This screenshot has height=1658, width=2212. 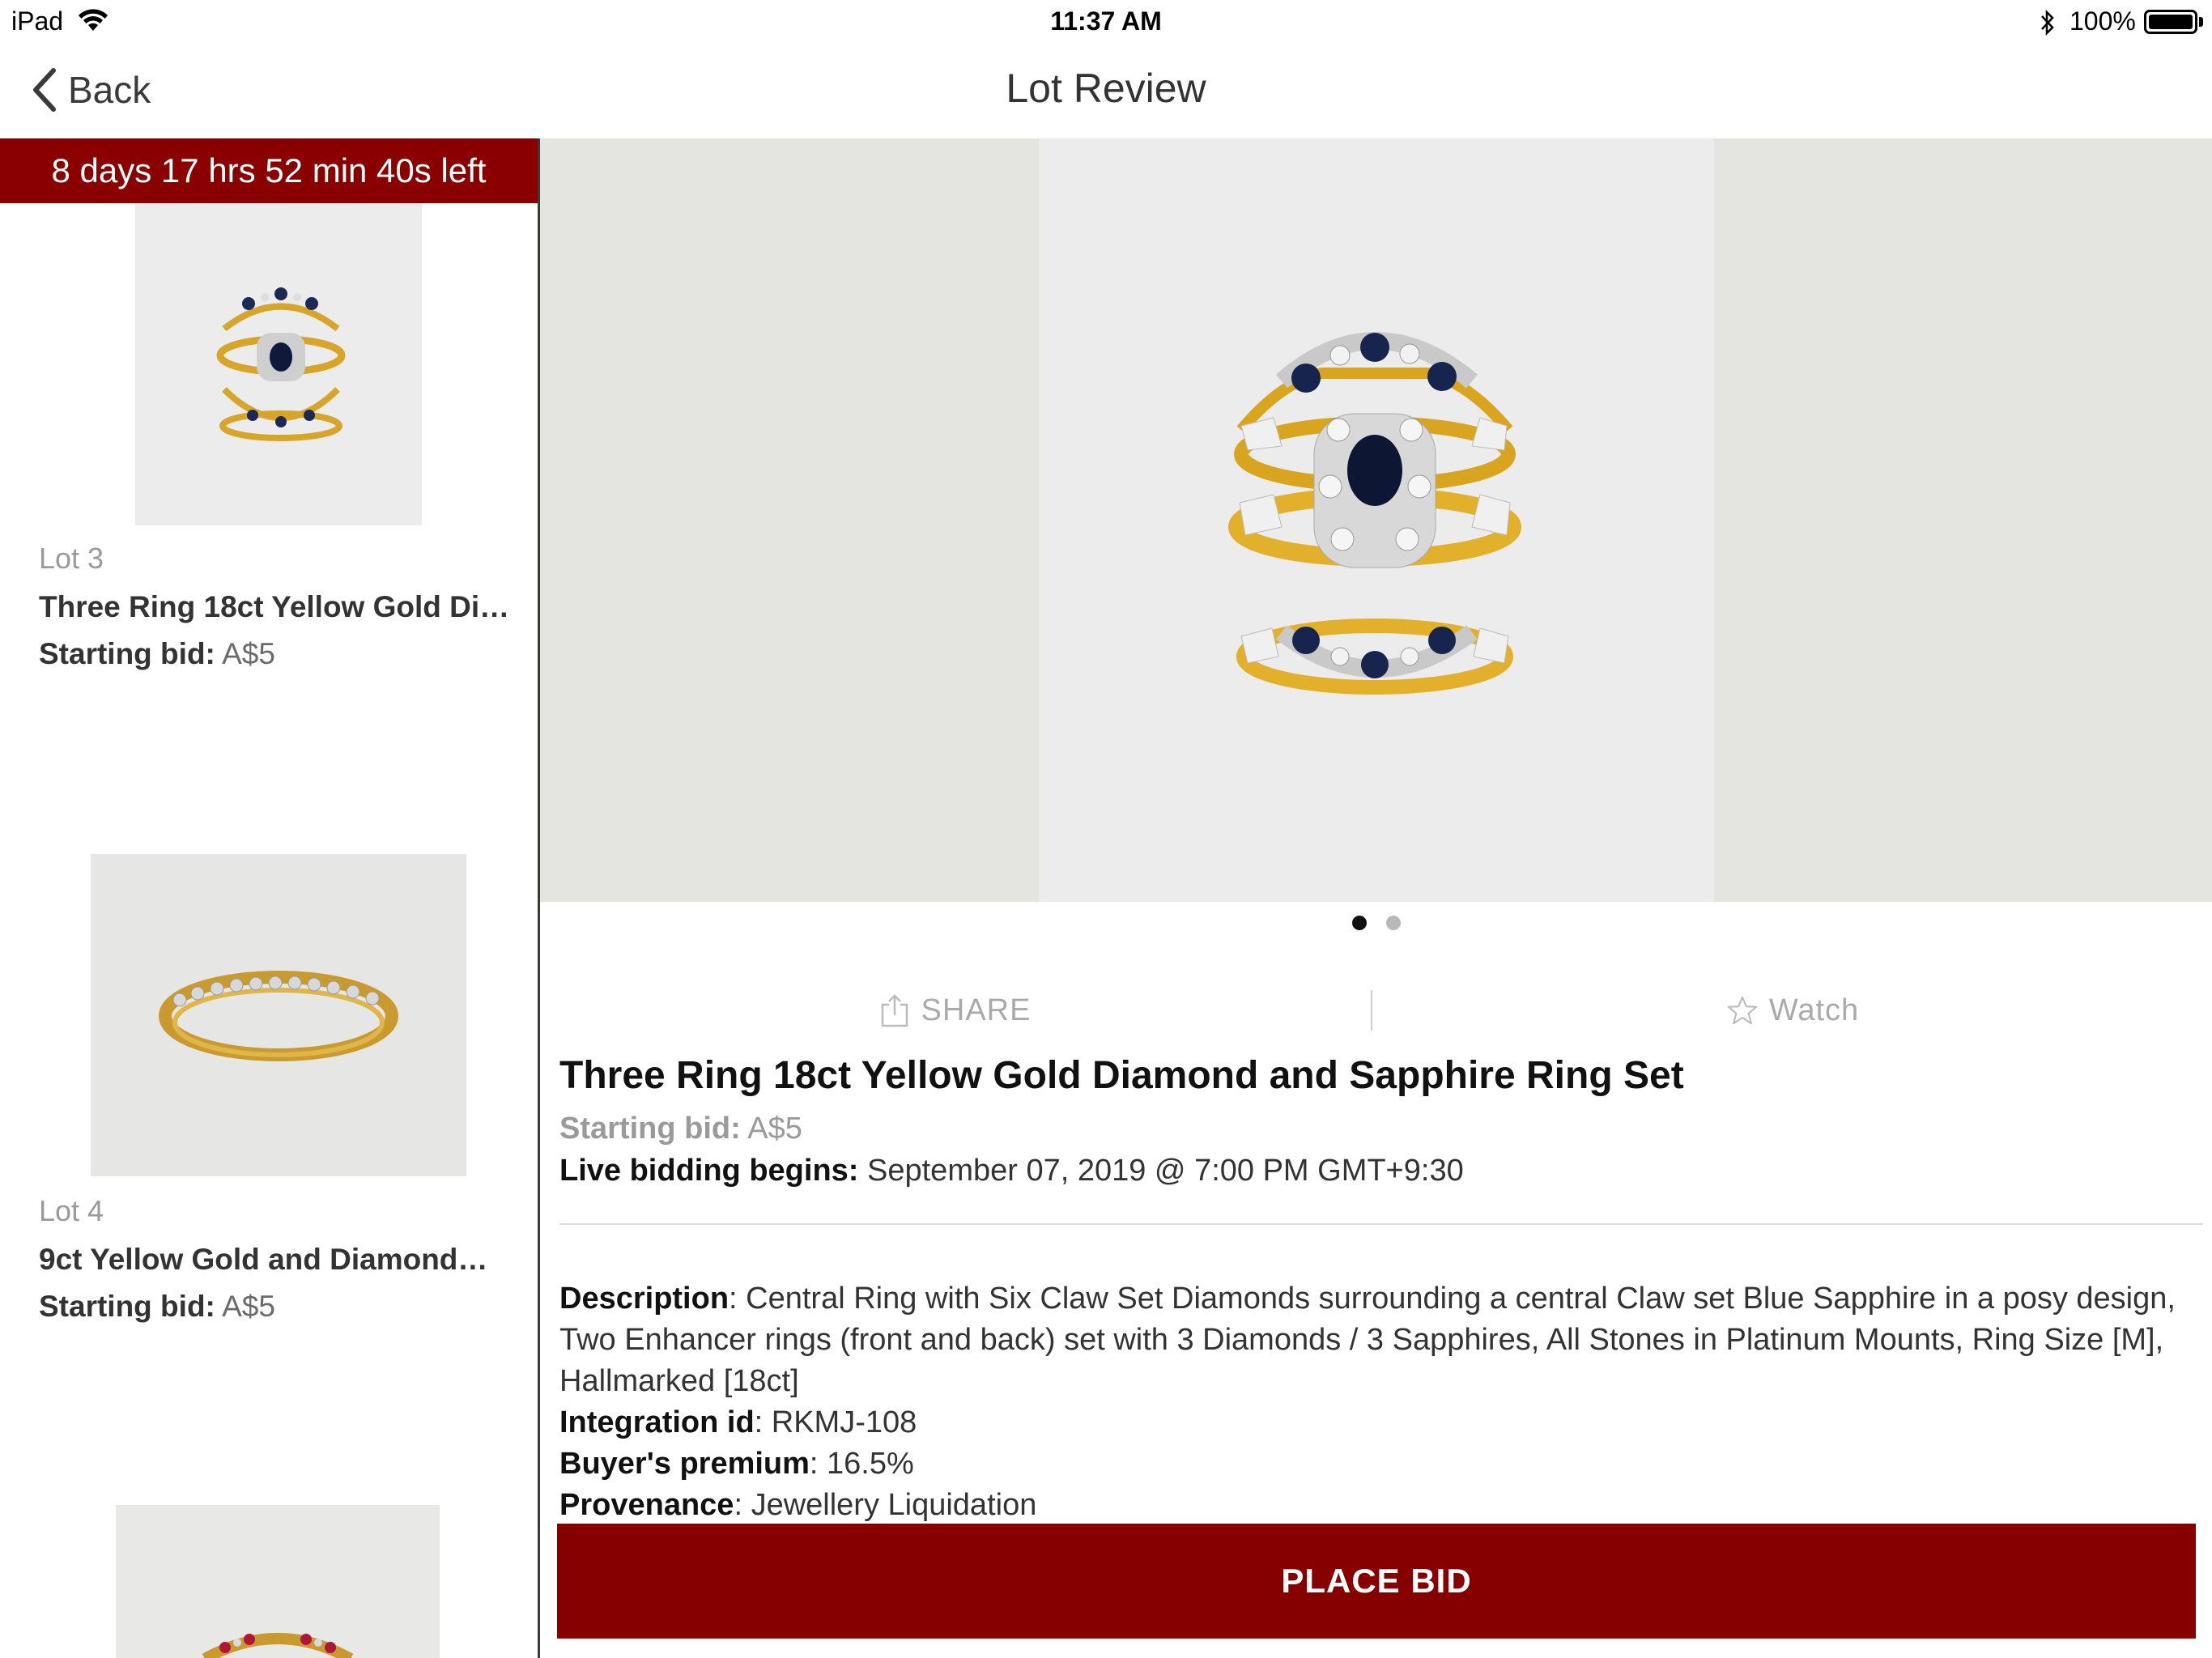 I want to click on nav-bar: Back Lot Review, so click(x=1106, y=91).